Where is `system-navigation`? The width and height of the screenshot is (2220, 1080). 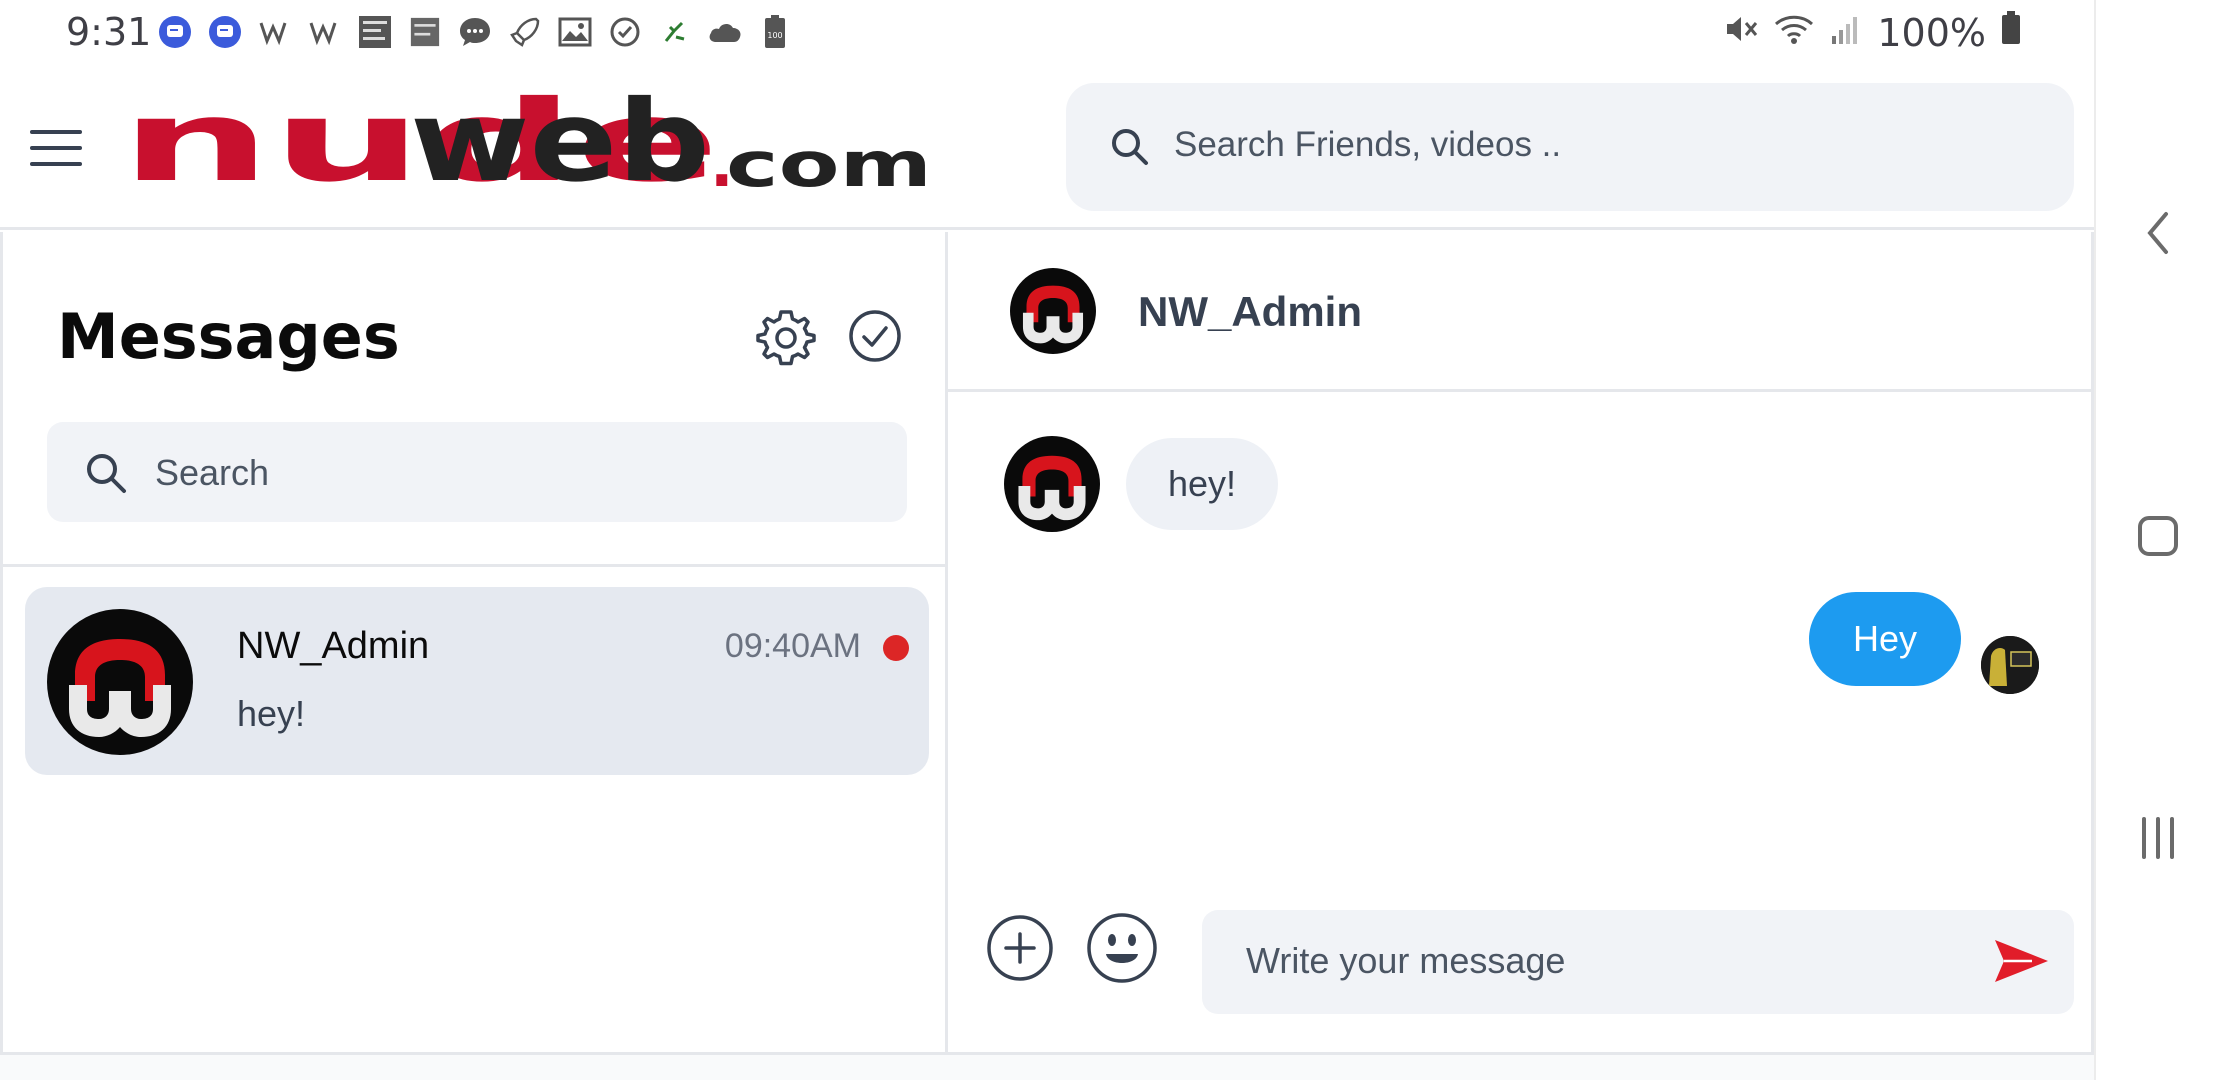 system-navigation is located at coordinates (2157, 540).